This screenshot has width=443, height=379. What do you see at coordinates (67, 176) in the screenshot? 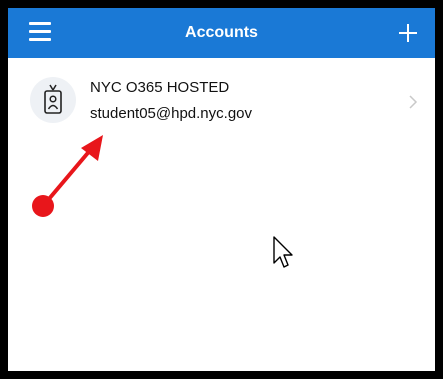
I see `red-arrow-annotation` at bounding box center [67, 176].